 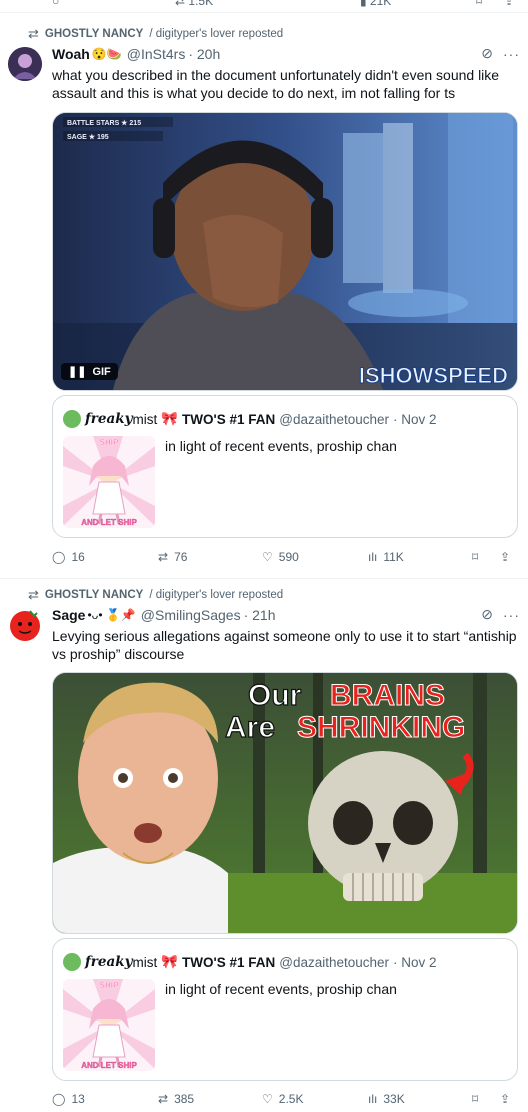 I want to click on tweet-header: Sage •ᴗ• 🥇📌 @SmilingSages · 21h ⊘ ···, so click(x=286, y=614).